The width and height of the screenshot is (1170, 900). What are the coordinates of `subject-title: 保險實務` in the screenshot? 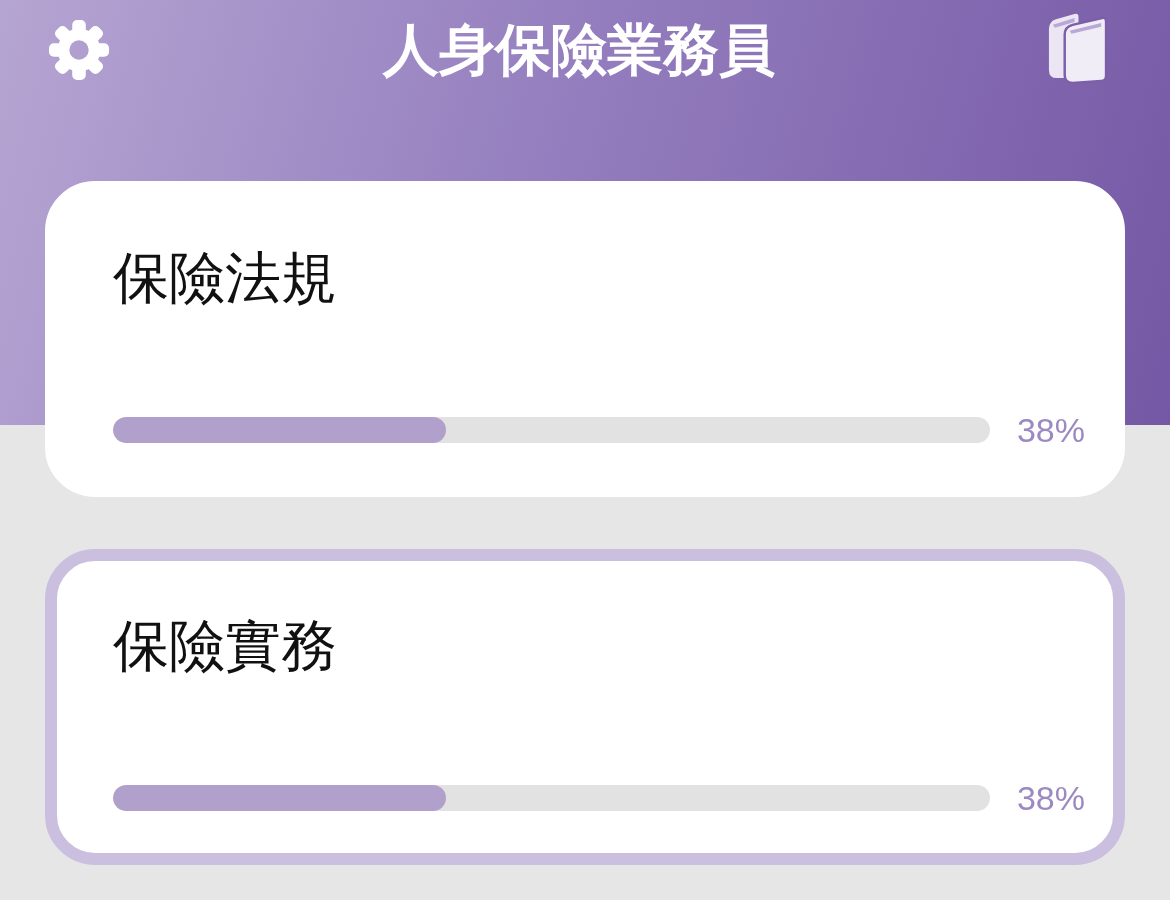 It's located at (225, 646).